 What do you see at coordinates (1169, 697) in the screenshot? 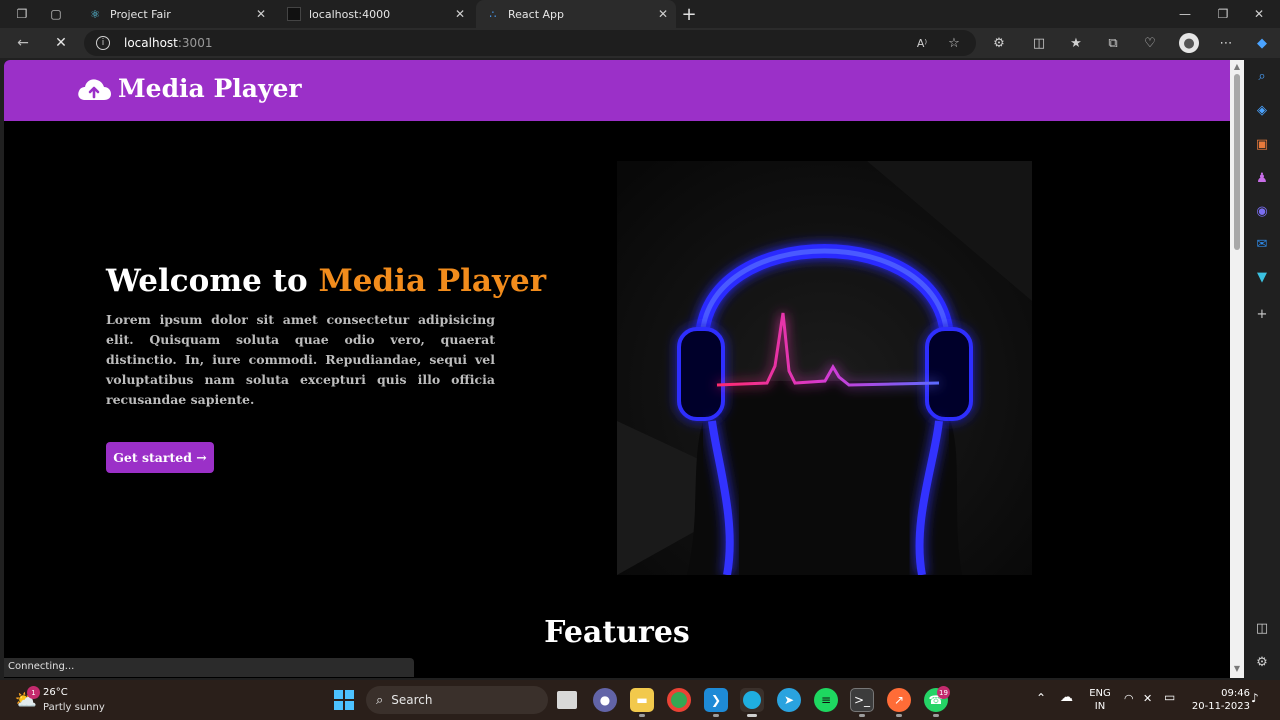
I see `battery-icon: ▭` at bounding box center [1169, 697].